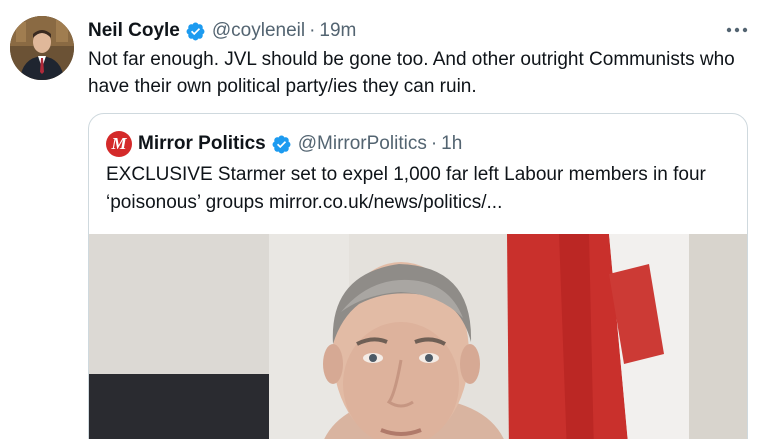 The width and height of the screenshot is (780, 439). Describe the element at coordinates (258, 31) in the screenshot. I see `author-handle: @coyleneil` at that location.